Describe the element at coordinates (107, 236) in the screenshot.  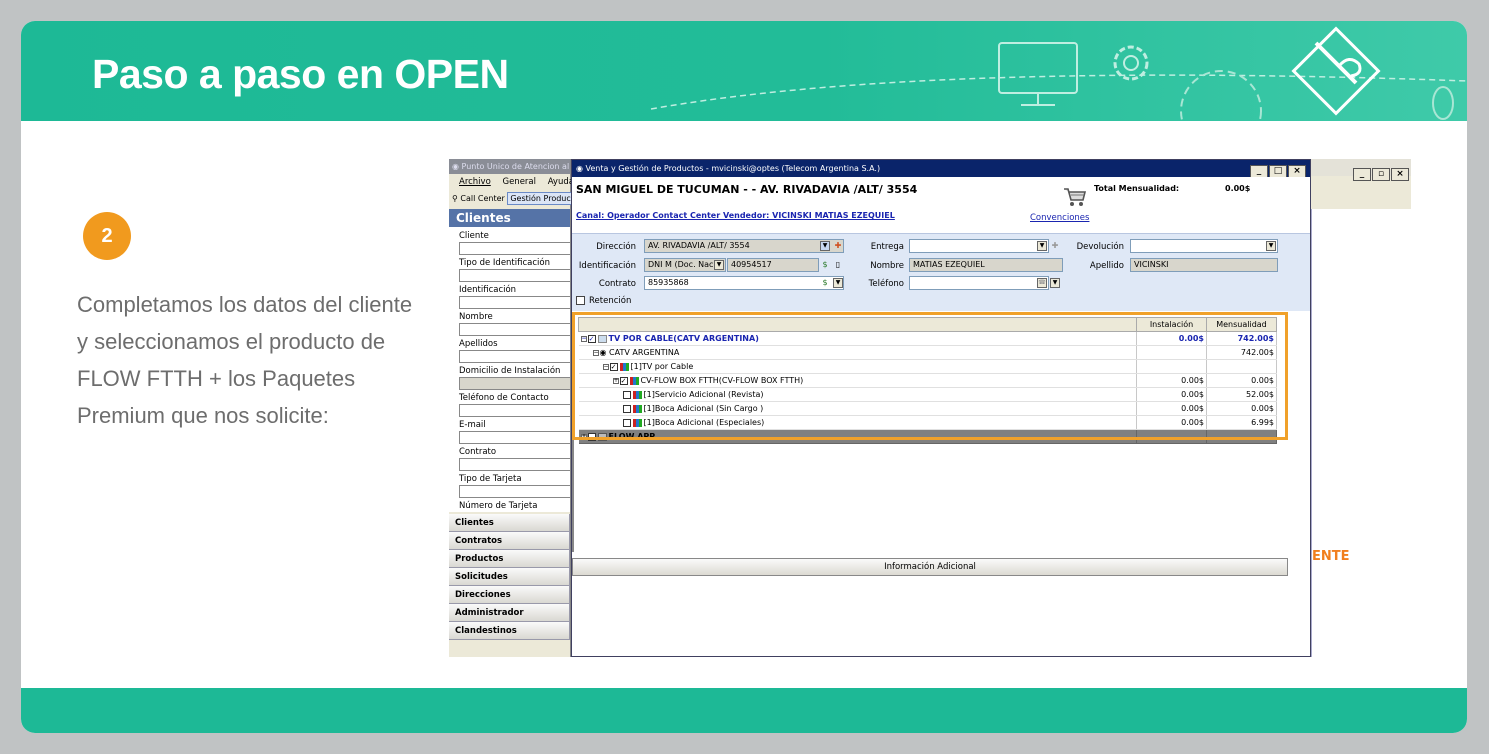
I see `step-number-badge: 2` at that location.